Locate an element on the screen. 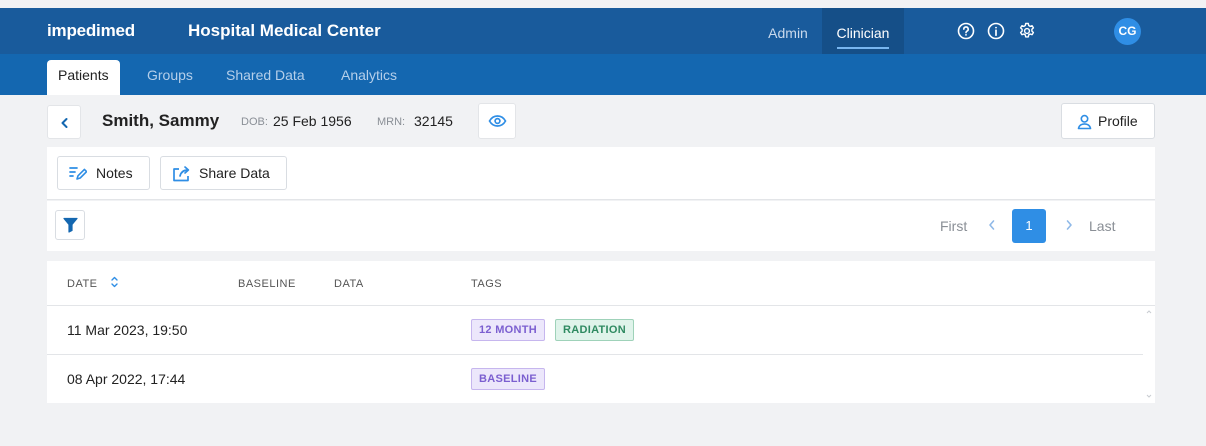 This screenshot has height=446, width=1206. help-icon is located at coordinates (966, 31).